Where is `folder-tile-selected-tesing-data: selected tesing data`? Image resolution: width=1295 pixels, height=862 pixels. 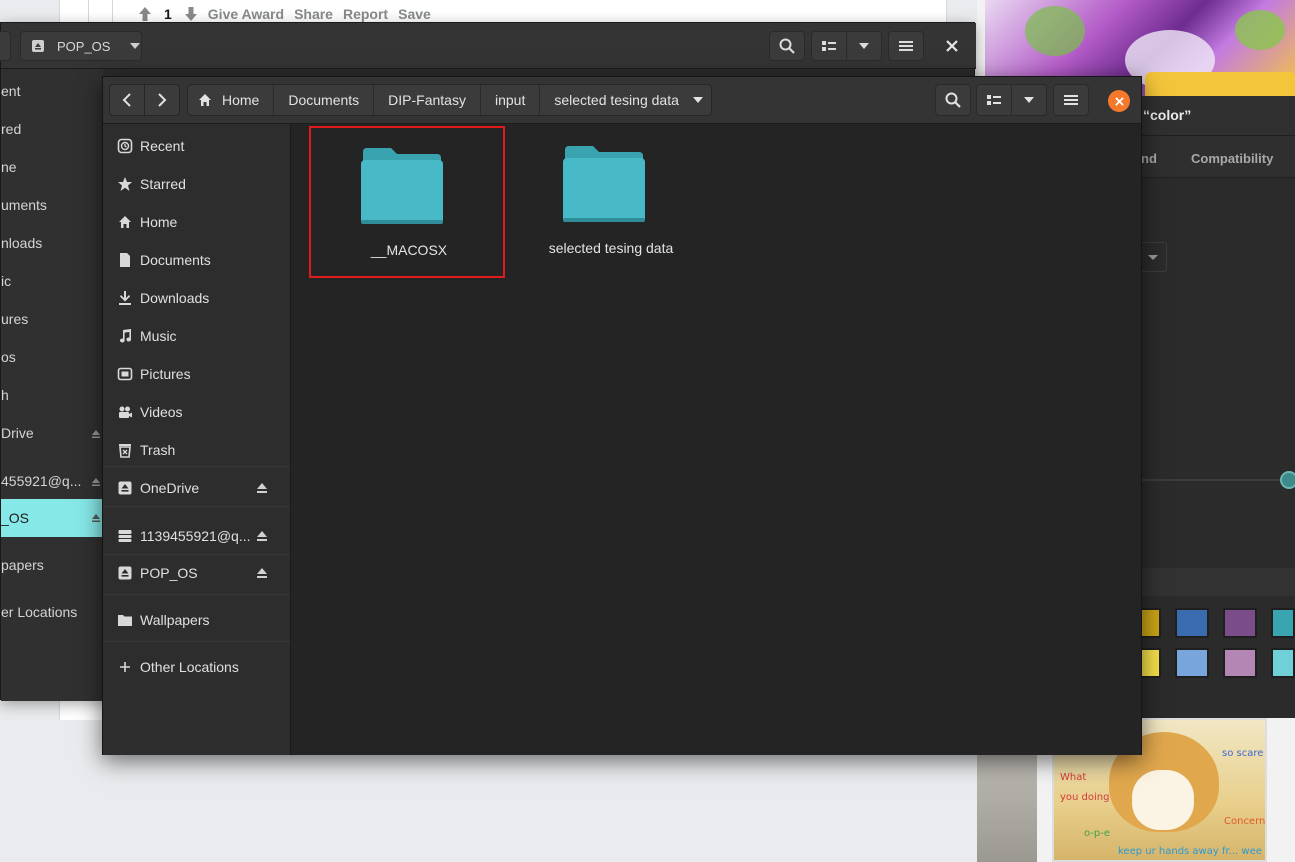 folder-tile-selected-tesing-data: selected tesing data is located at coordinates (611, 202).